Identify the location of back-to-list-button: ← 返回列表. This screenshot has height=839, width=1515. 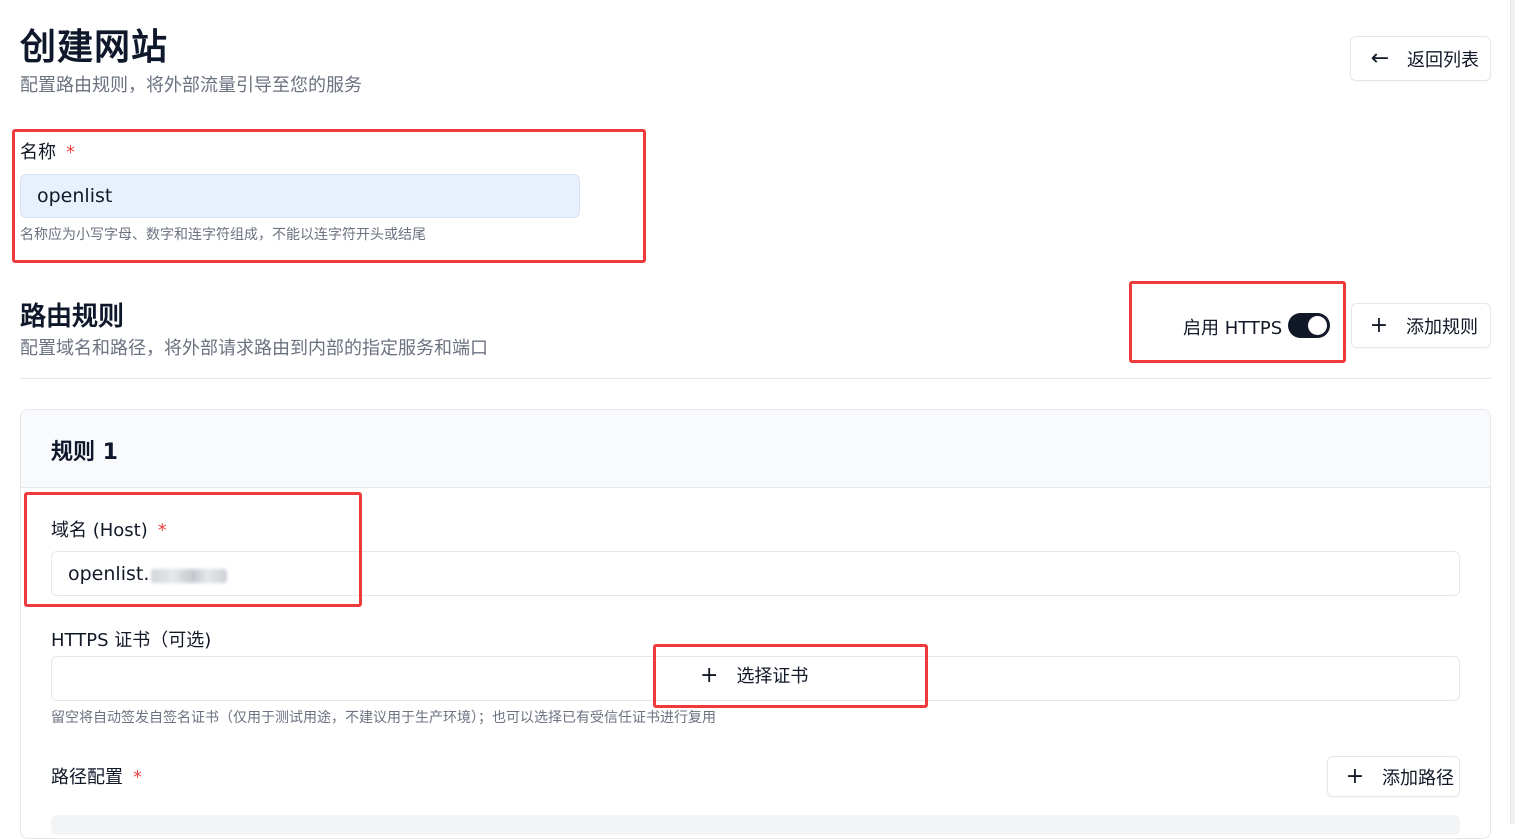
(1420, 58).